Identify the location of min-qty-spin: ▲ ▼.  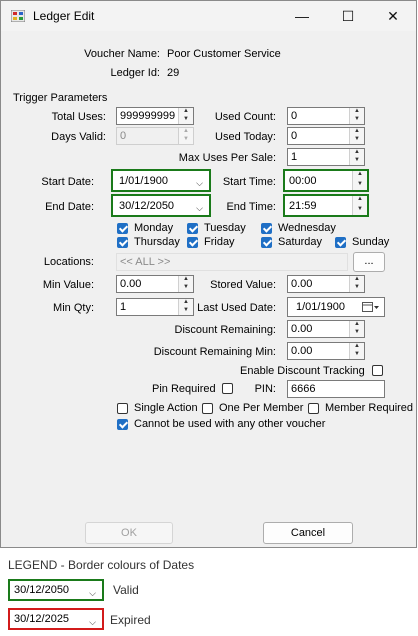
(185, 307).